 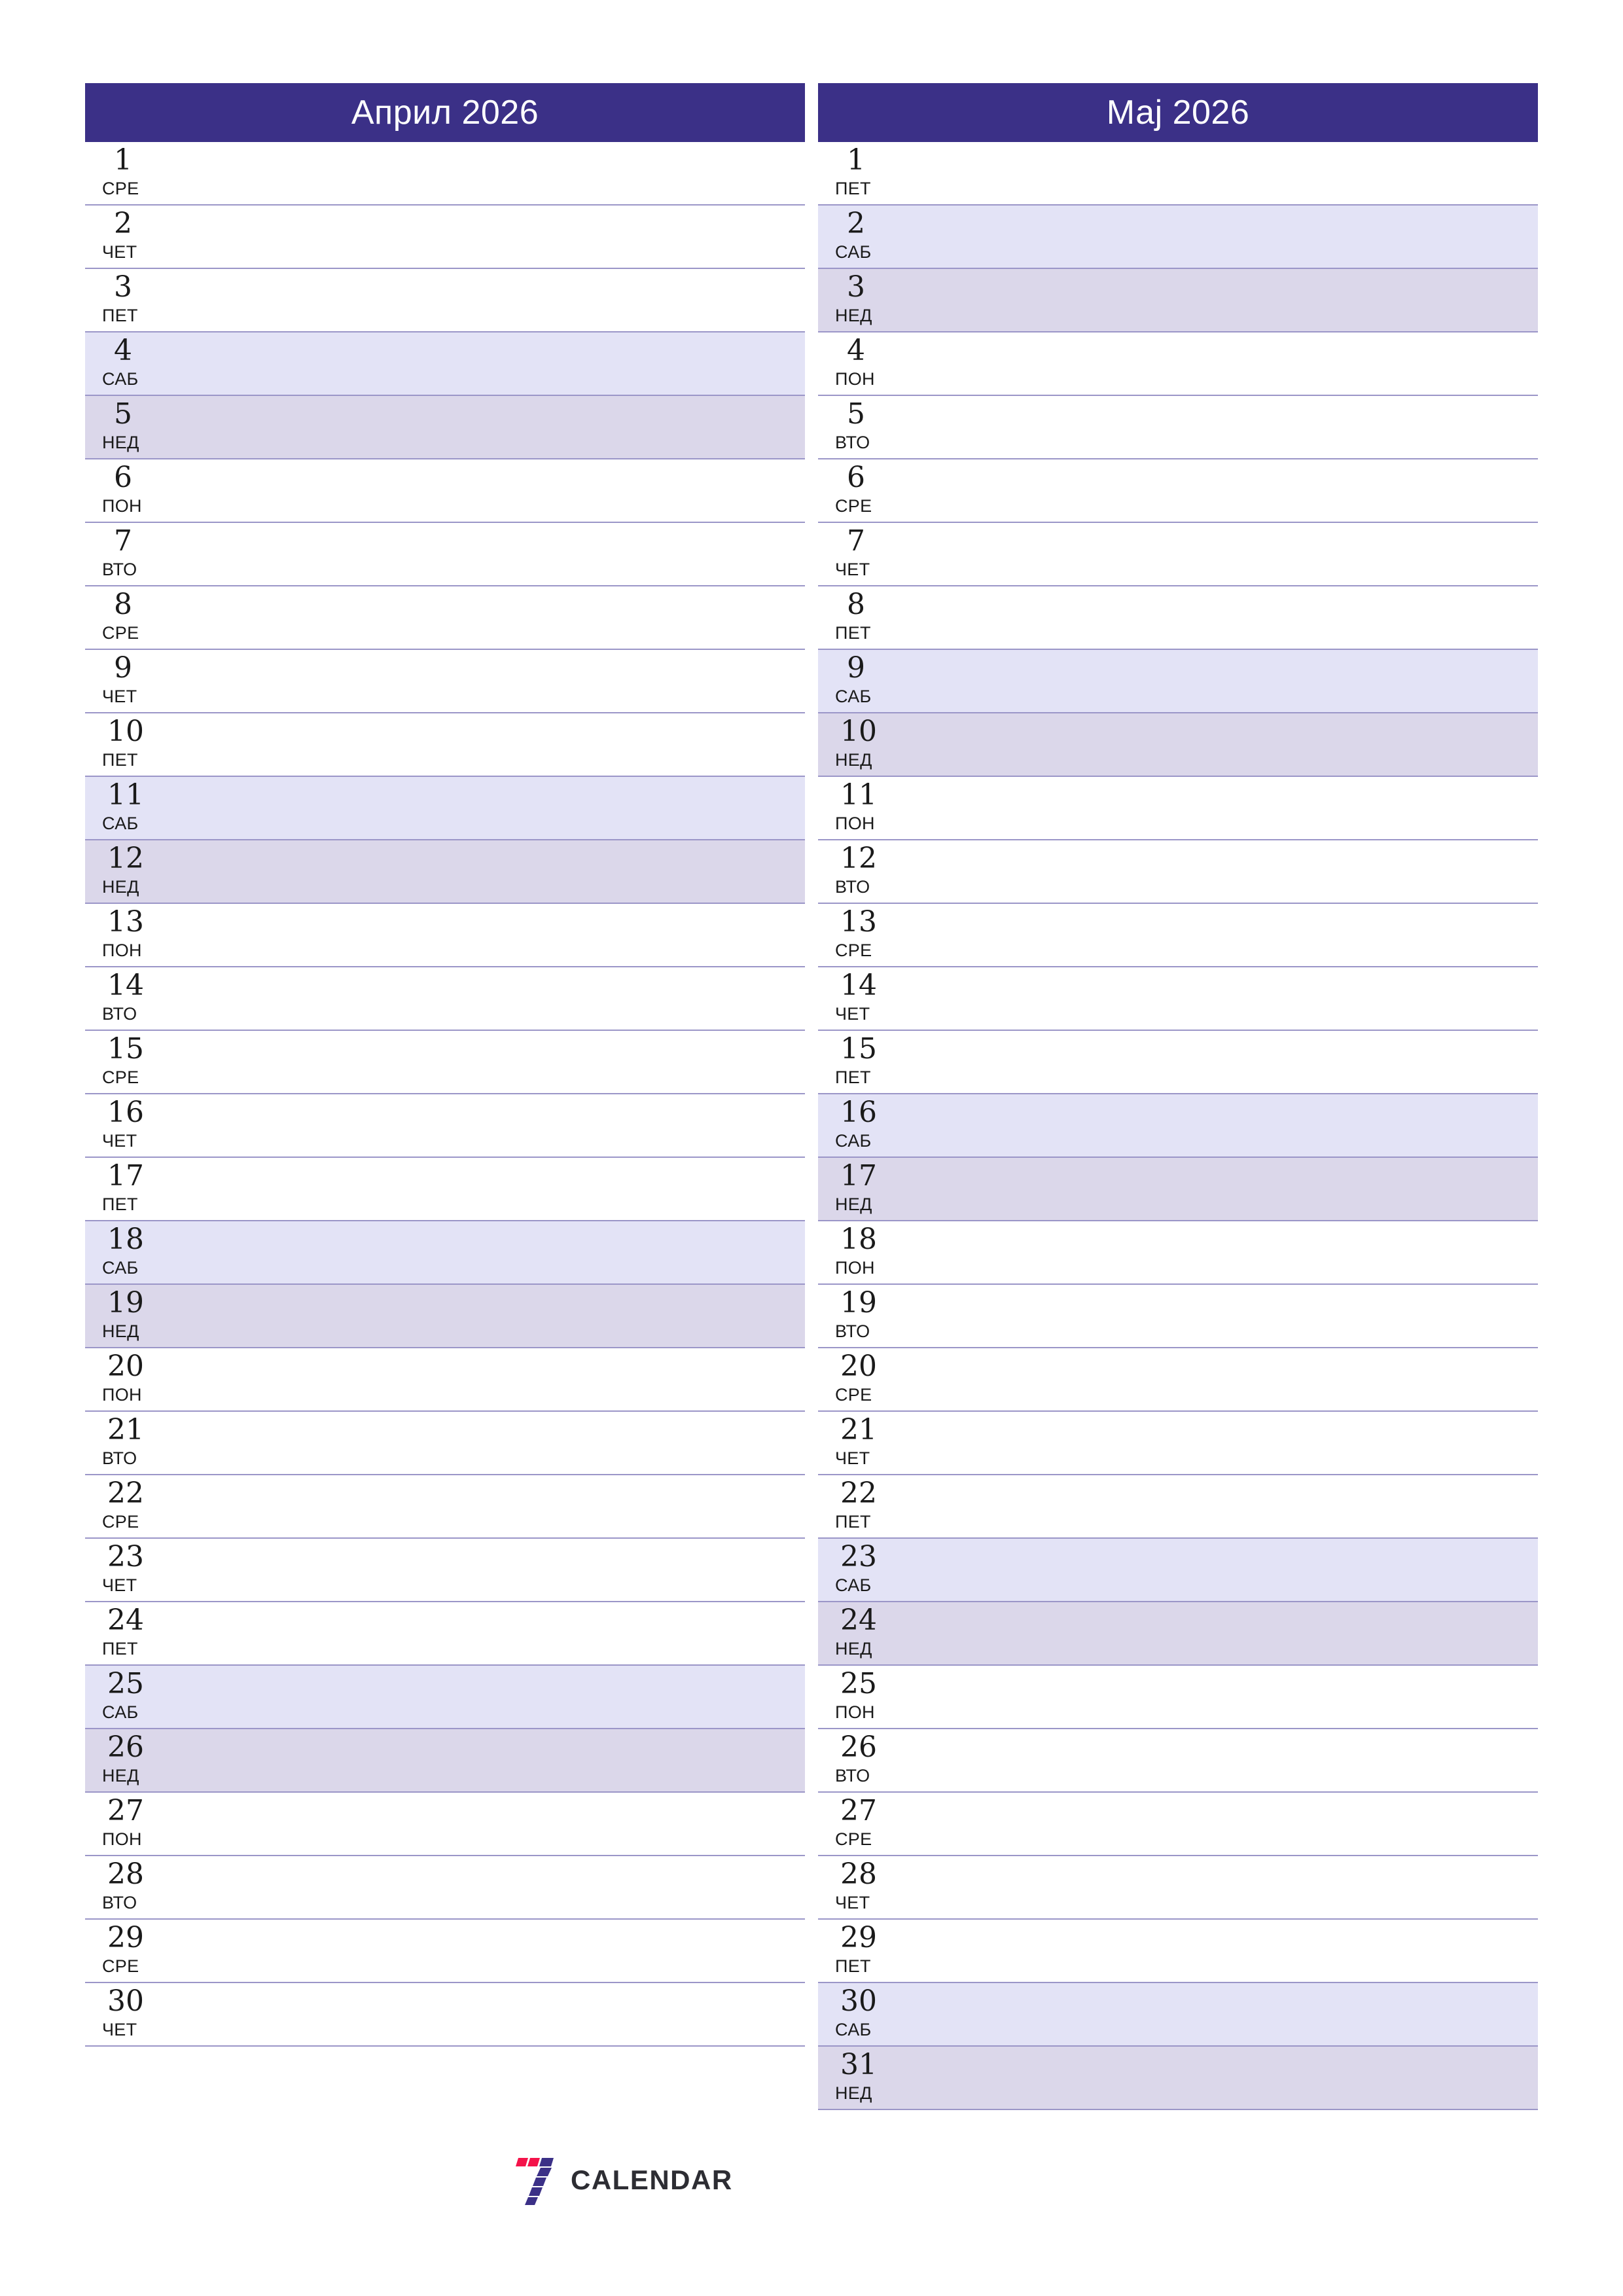 What do you see at coordinates (1178, 112) in the screenshot?
I see `month-title-may: Мај 2026` at bounding box center [1178, 112].